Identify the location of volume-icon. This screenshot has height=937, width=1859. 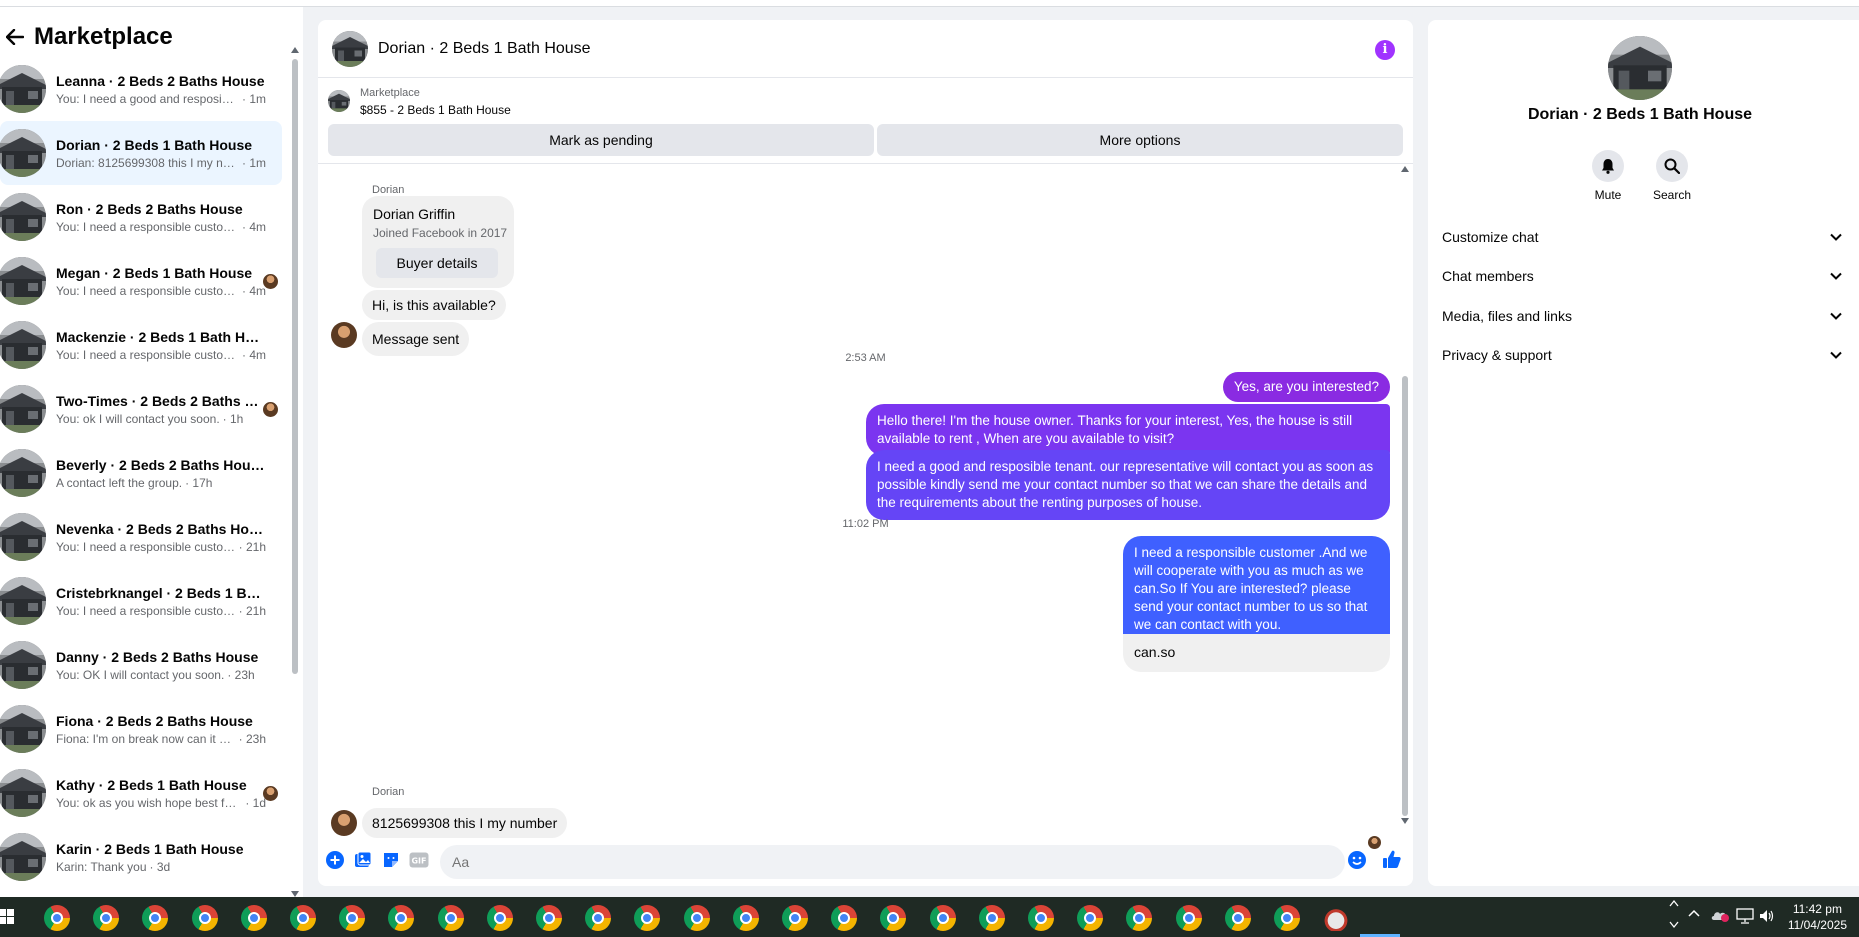
(1767, 916).